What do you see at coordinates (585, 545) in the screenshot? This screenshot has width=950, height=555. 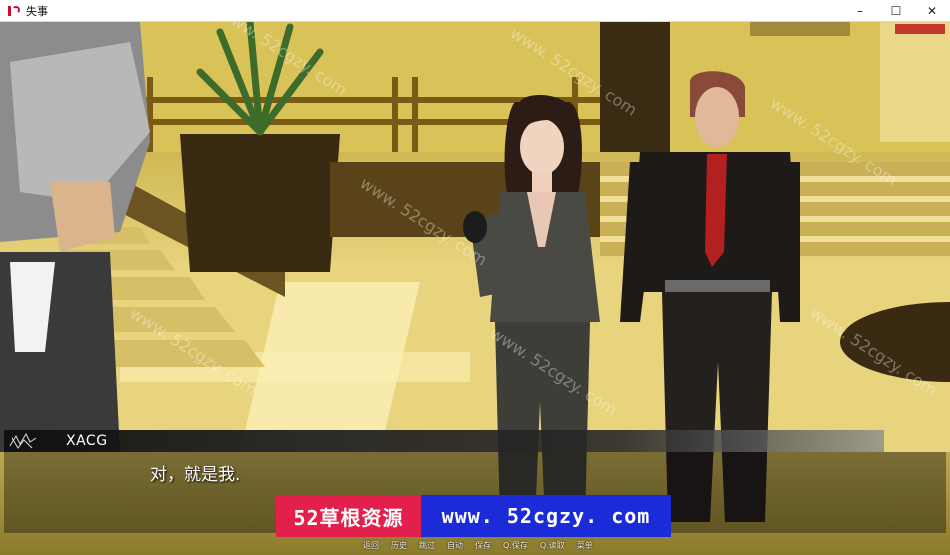 I see `quick-menu-menu: 菜单` at bounding box center [585, 545].